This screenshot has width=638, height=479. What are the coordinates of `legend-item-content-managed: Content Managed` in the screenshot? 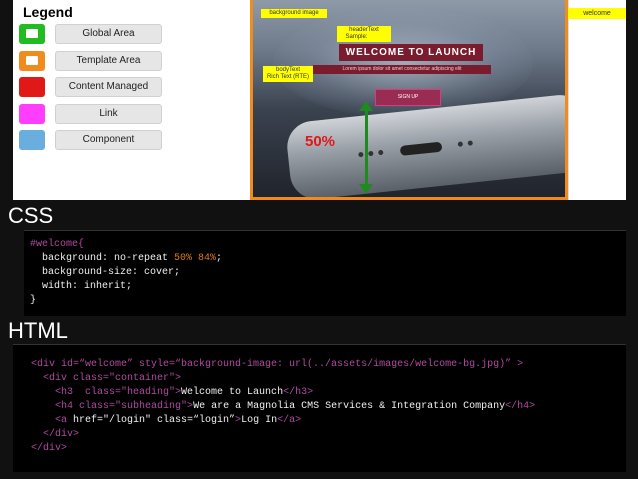 It's located at (94, 87).